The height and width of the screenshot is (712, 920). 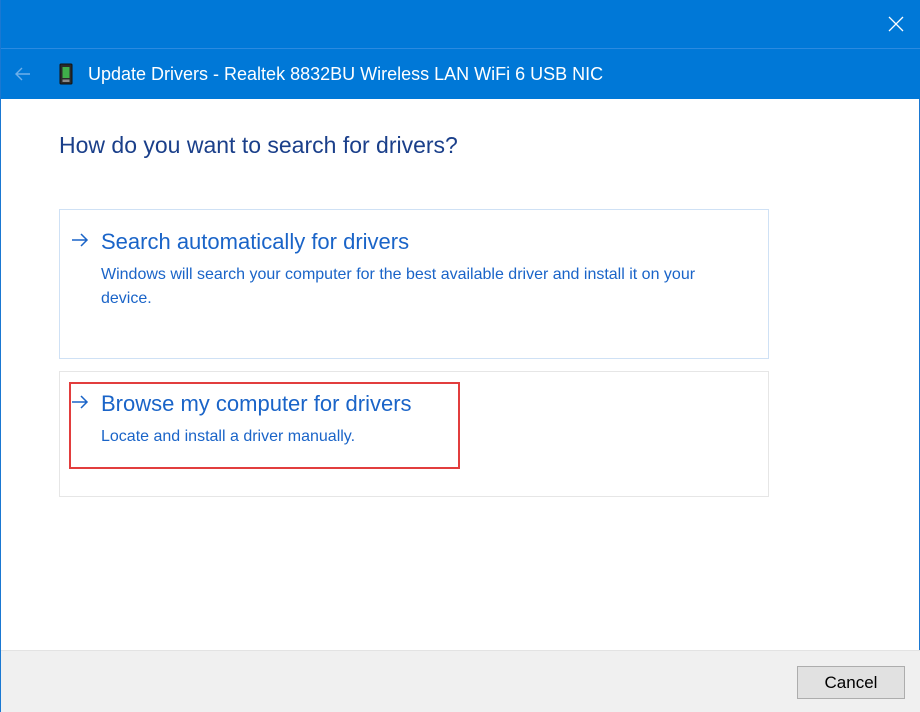 I want to click on option-title: Search automatically for drivers, so click(x=255, y=241).